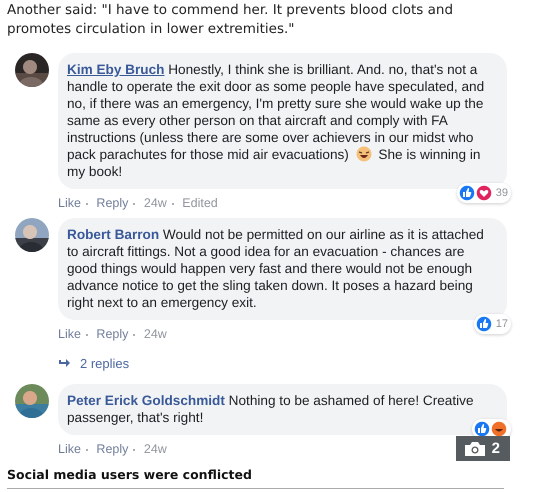 The height and width of the screenshot is (492, 543). Describe the element at coordinates (64, 363) in the screenshot. I see `reply-arrow-icon` at that location.